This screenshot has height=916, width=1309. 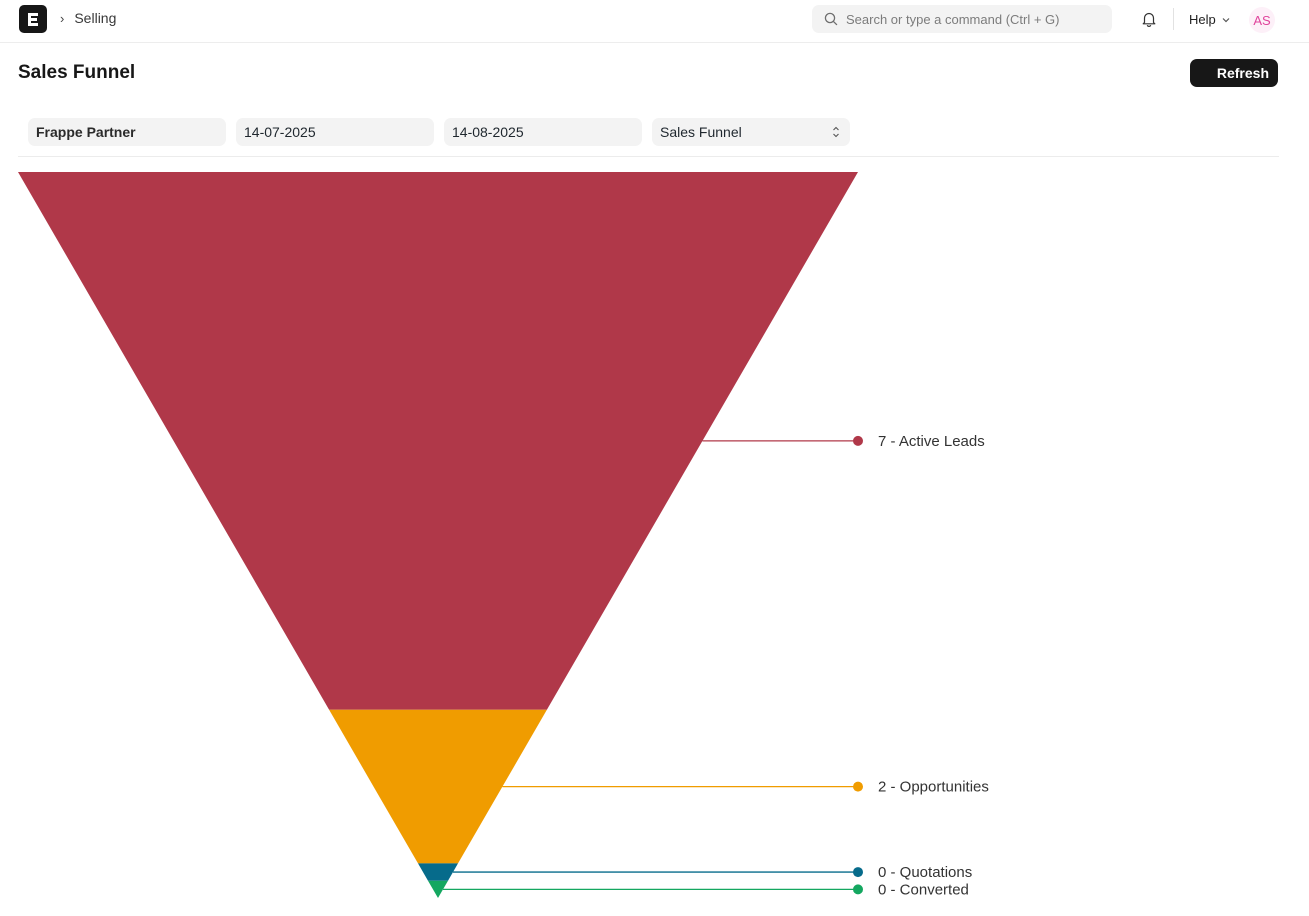 What do you see at coordinates (933, 787) in the screenshot?
I see `funnel-stage-label-1: 2 - Opportunities` at bounding box center [933, 787].